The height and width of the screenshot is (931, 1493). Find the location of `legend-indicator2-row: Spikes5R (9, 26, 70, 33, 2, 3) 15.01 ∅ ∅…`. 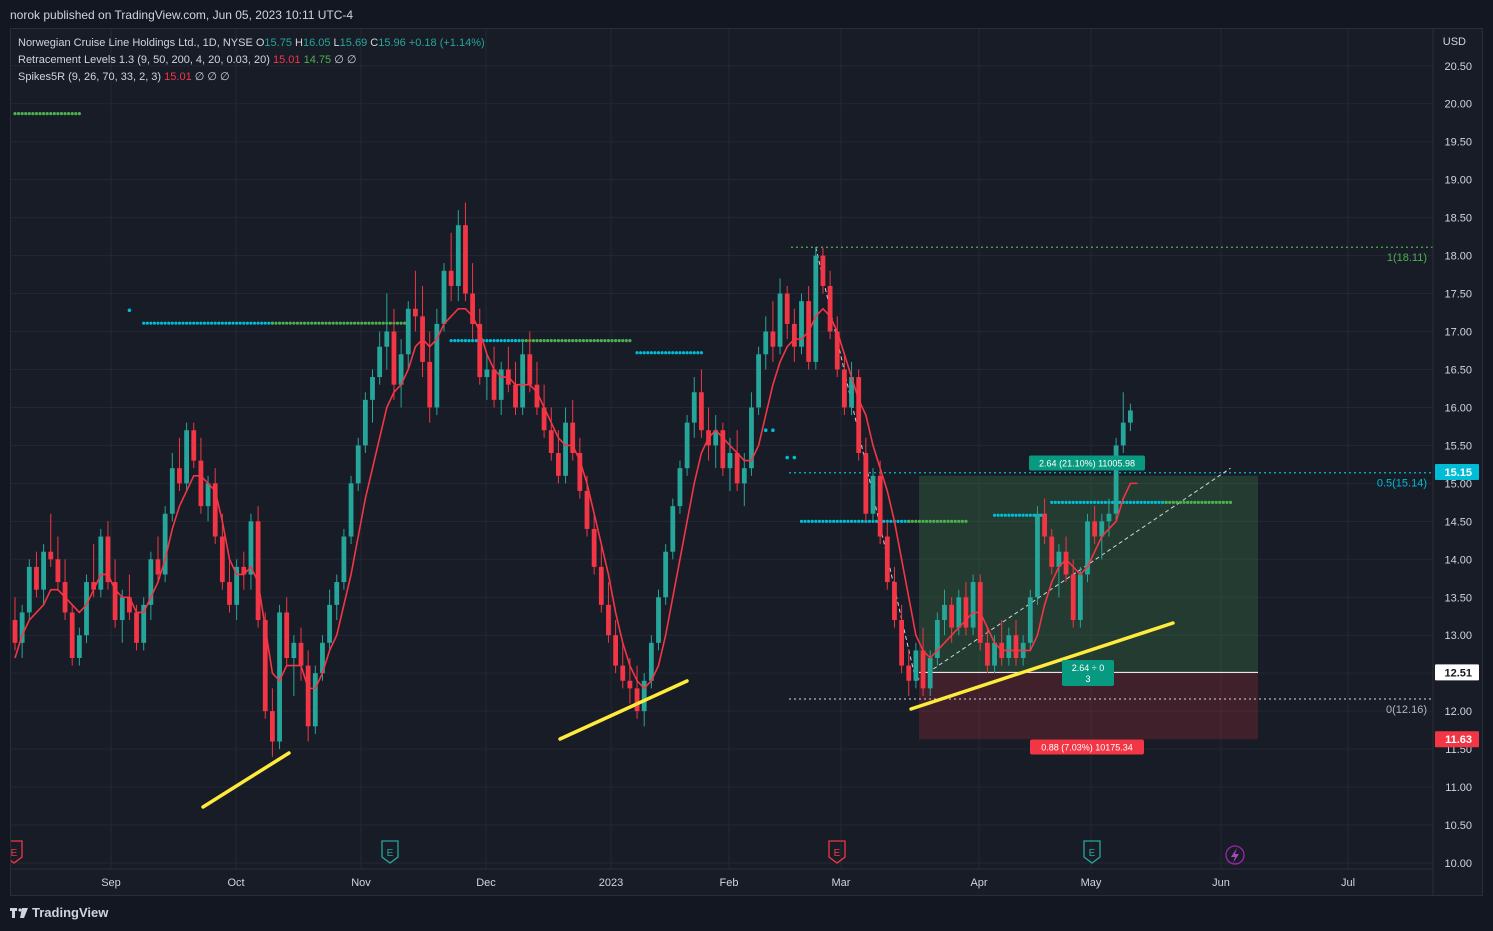

legend-indicator2-row: Spikes5R (9, 26, 70, 33, 2, 3) 15.01 ∅ ∅… is located at coordinates (251, 77).